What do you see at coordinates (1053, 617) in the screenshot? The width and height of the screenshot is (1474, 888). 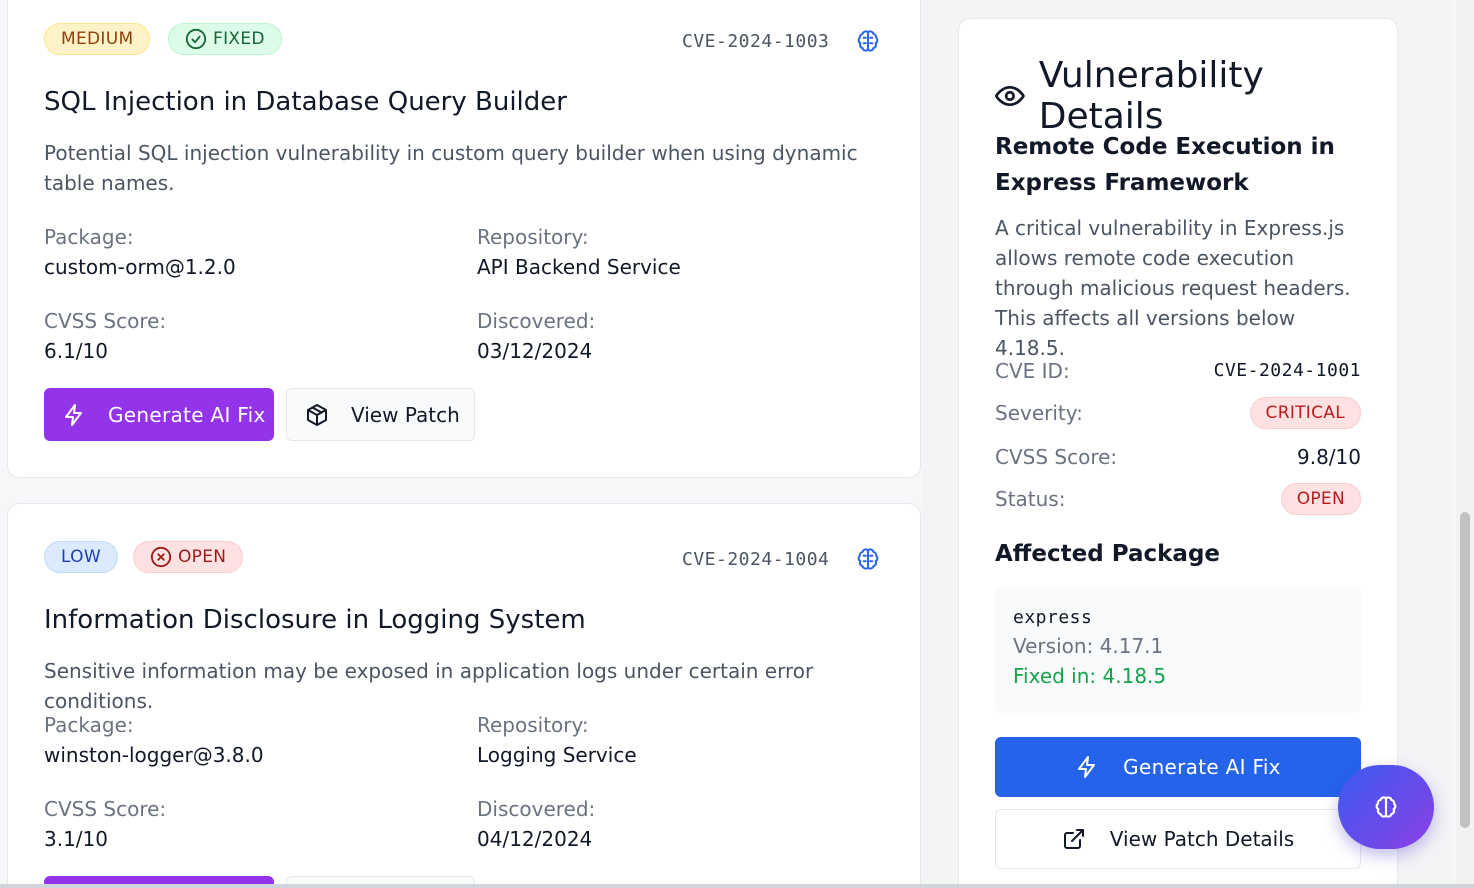 I see `package-name: express` at bounding box center [1053, 617].